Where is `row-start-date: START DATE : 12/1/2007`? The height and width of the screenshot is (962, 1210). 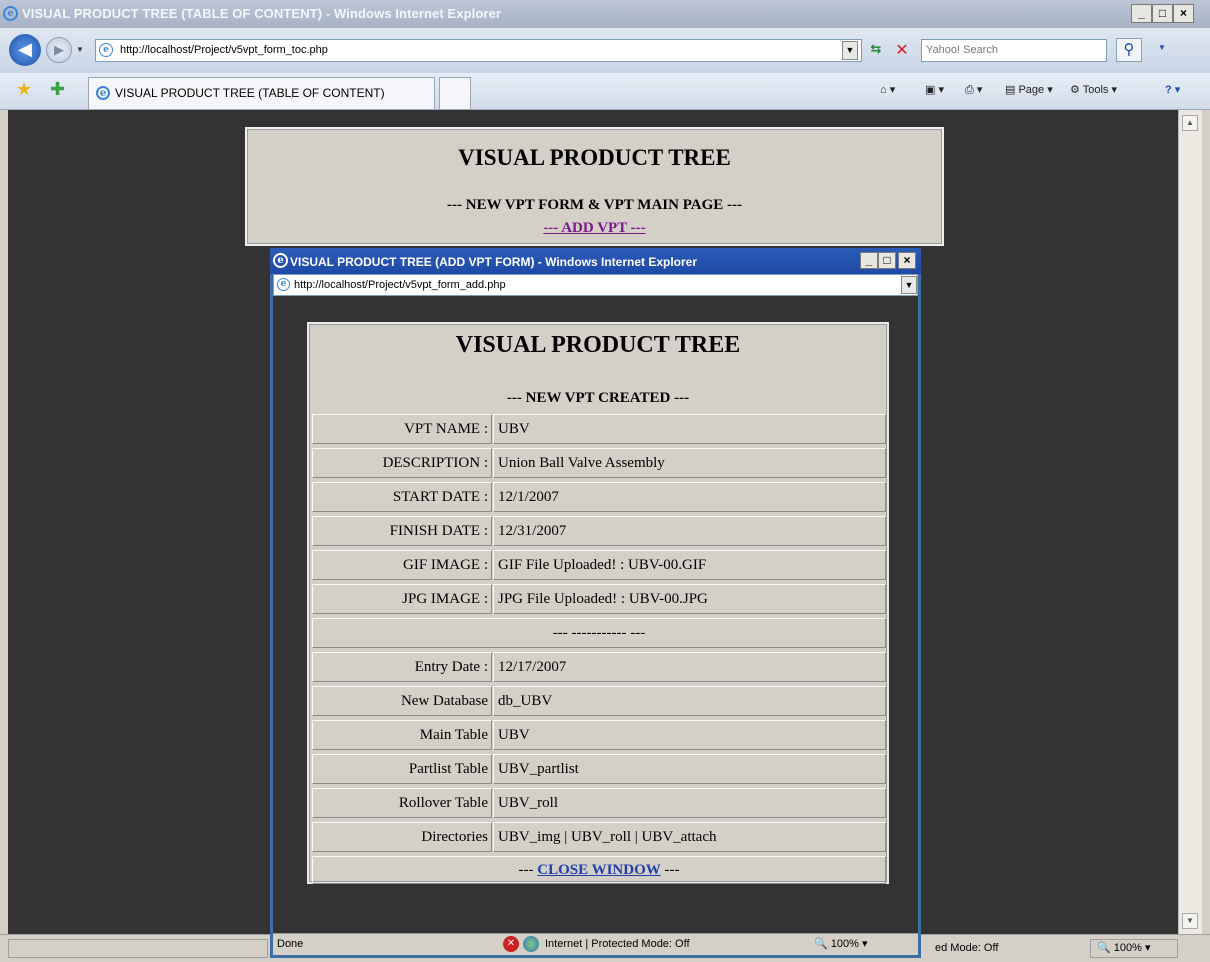 row-start-date: START DATE : 12/1/2007 is located at coordinates (599, 497).